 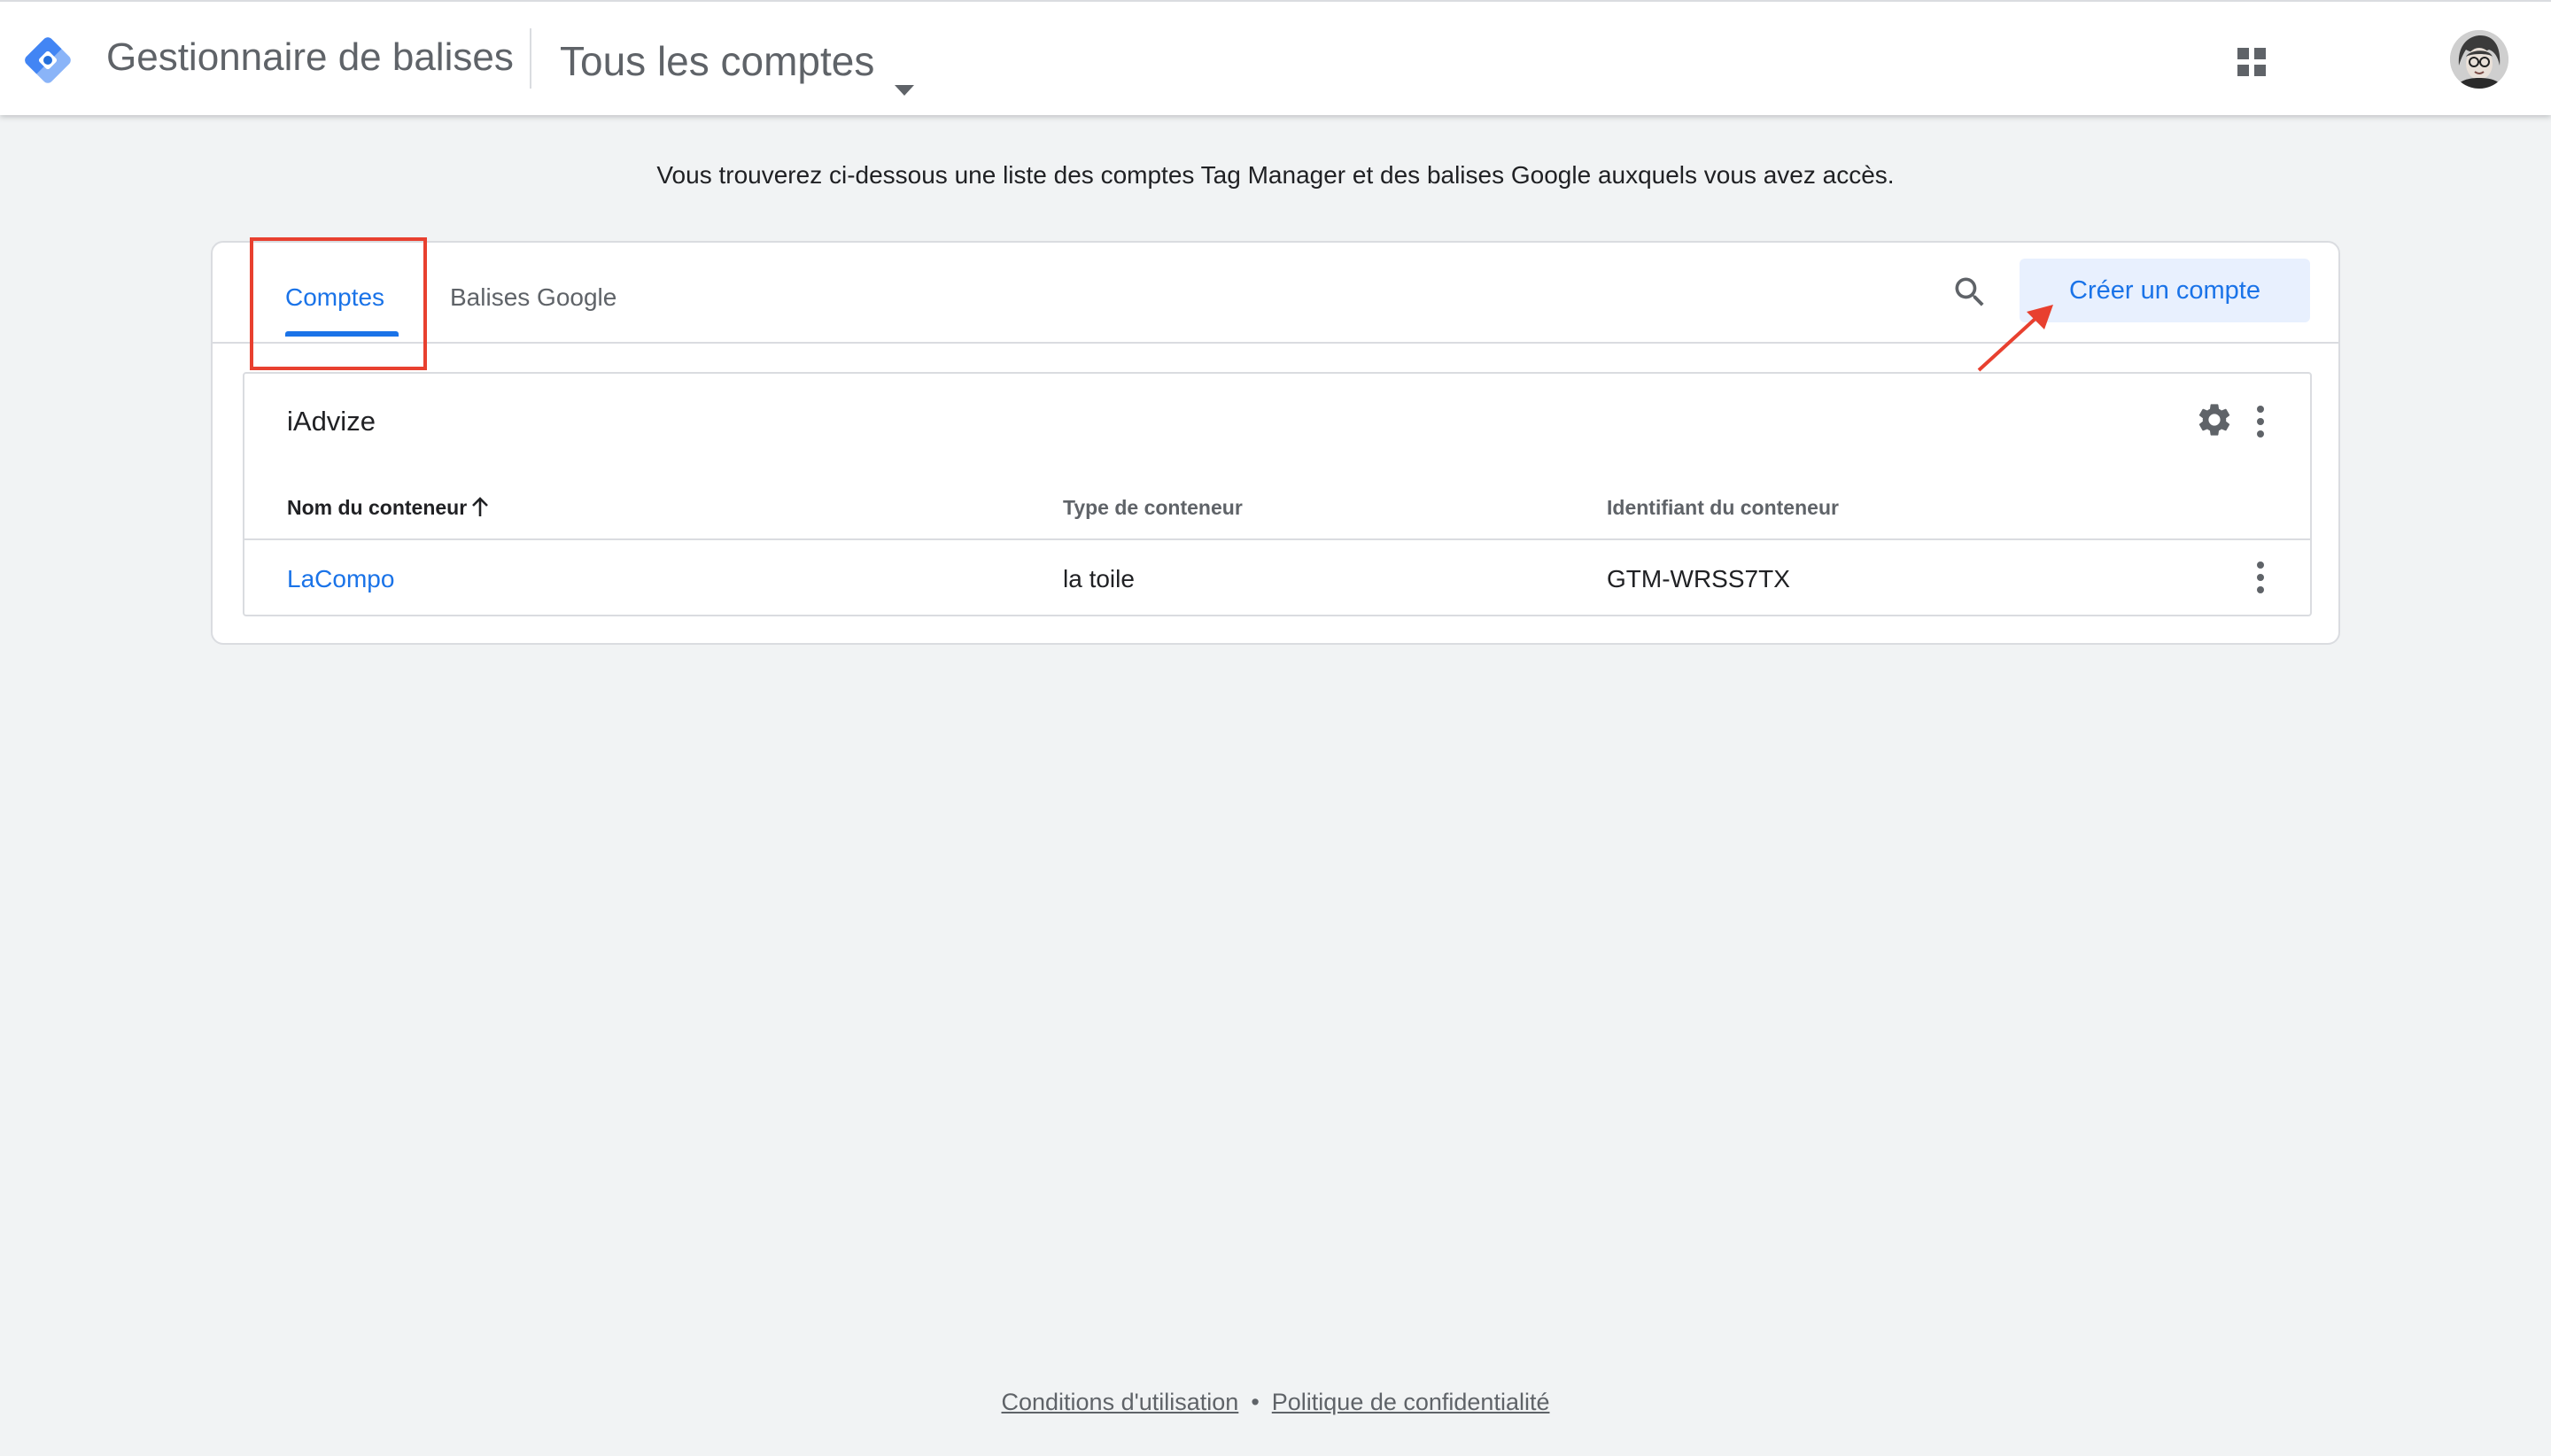 I want to click on tag-manager-logo-icon, so click(x=47, y=60).